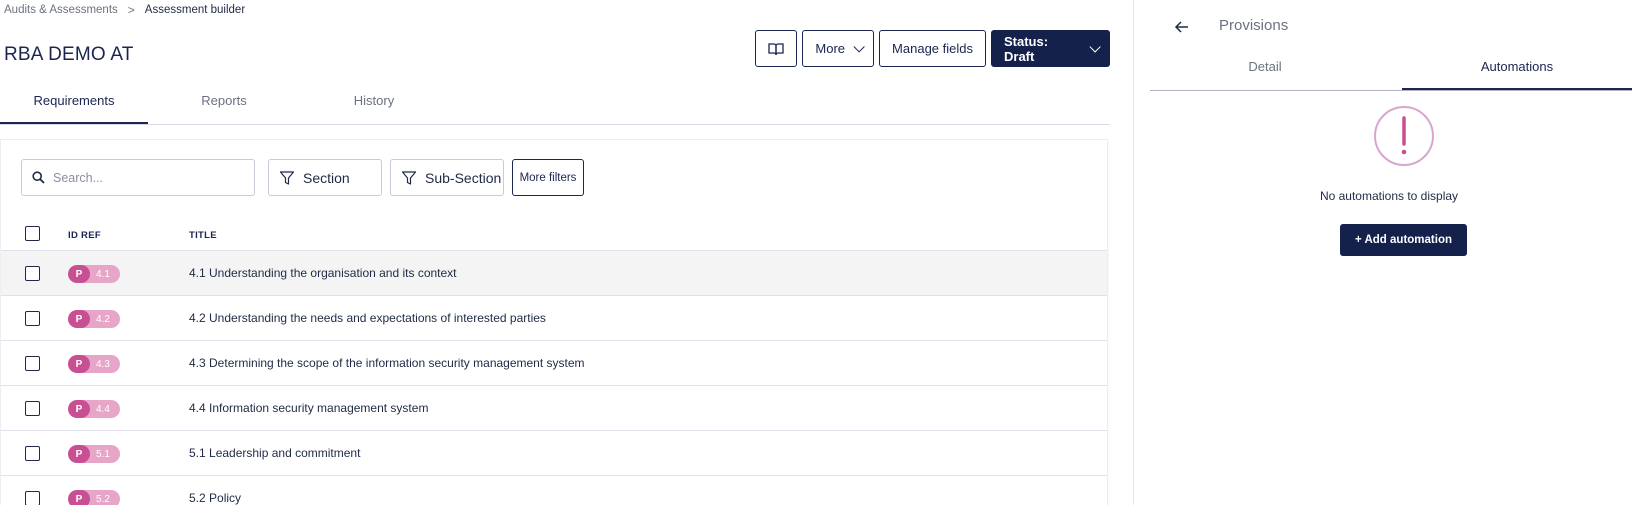 The image size is (1643, 505). I want to click on manage-fields-label: Manage fields, so click(932, 48).